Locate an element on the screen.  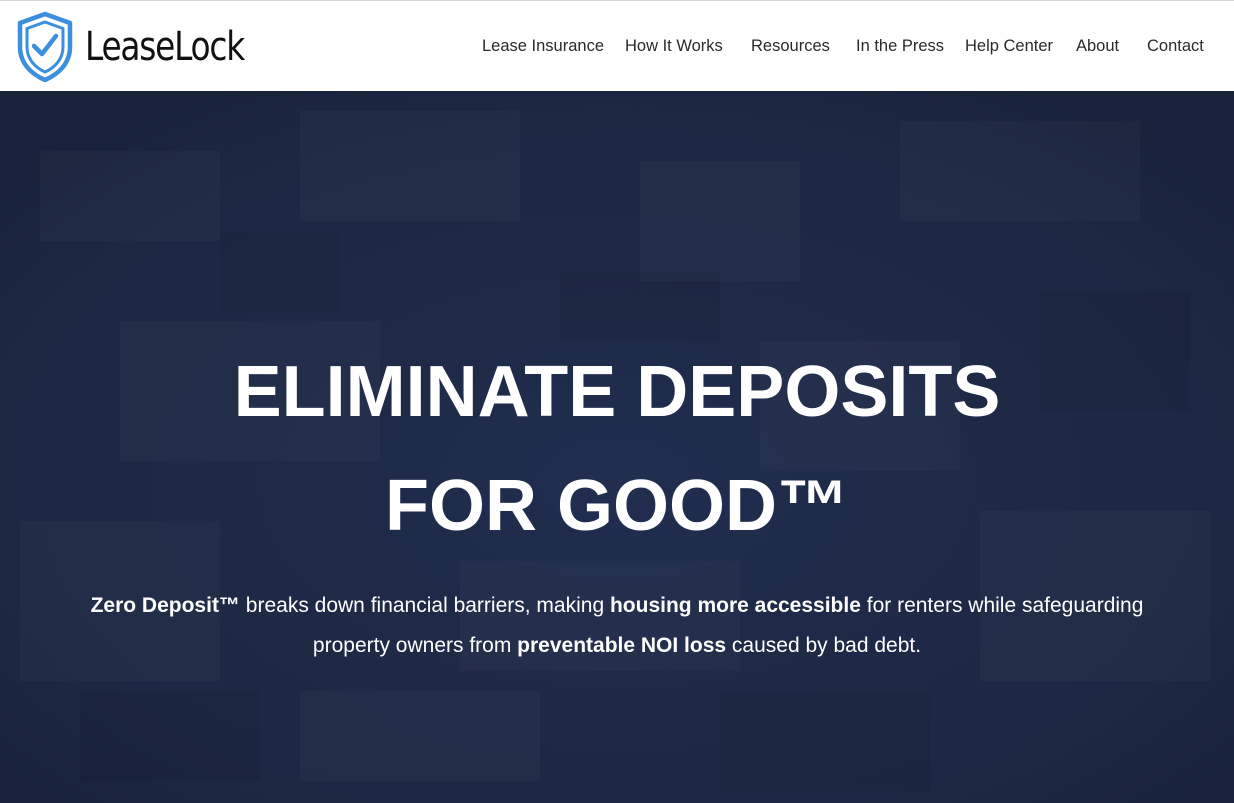
nav-in-the-press: In the Press is located at coordinates (900, 46).